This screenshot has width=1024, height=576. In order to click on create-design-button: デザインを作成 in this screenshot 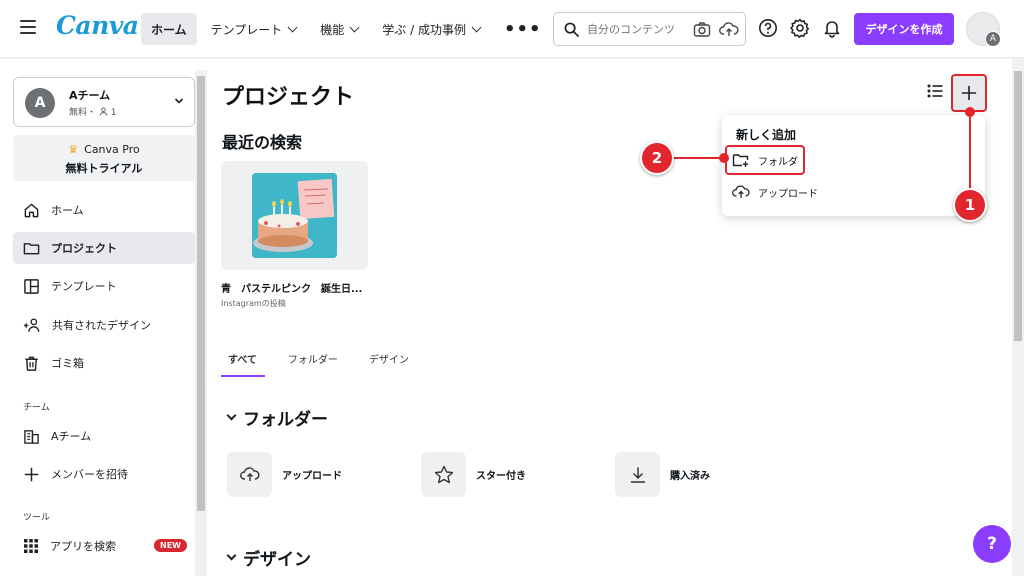, I will do `click(904, 29)`.